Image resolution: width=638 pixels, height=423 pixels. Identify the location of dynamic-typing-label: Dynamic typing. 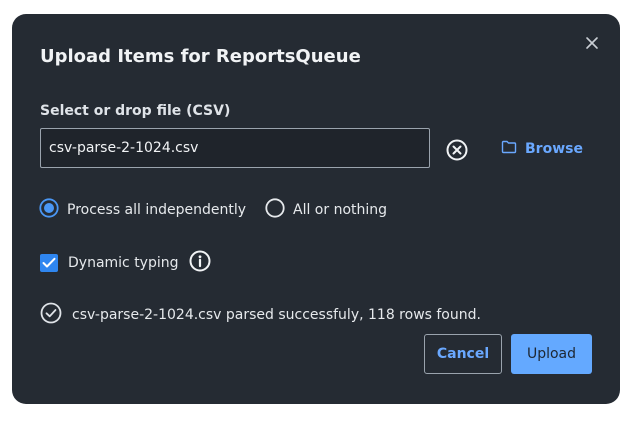
(123, 263).